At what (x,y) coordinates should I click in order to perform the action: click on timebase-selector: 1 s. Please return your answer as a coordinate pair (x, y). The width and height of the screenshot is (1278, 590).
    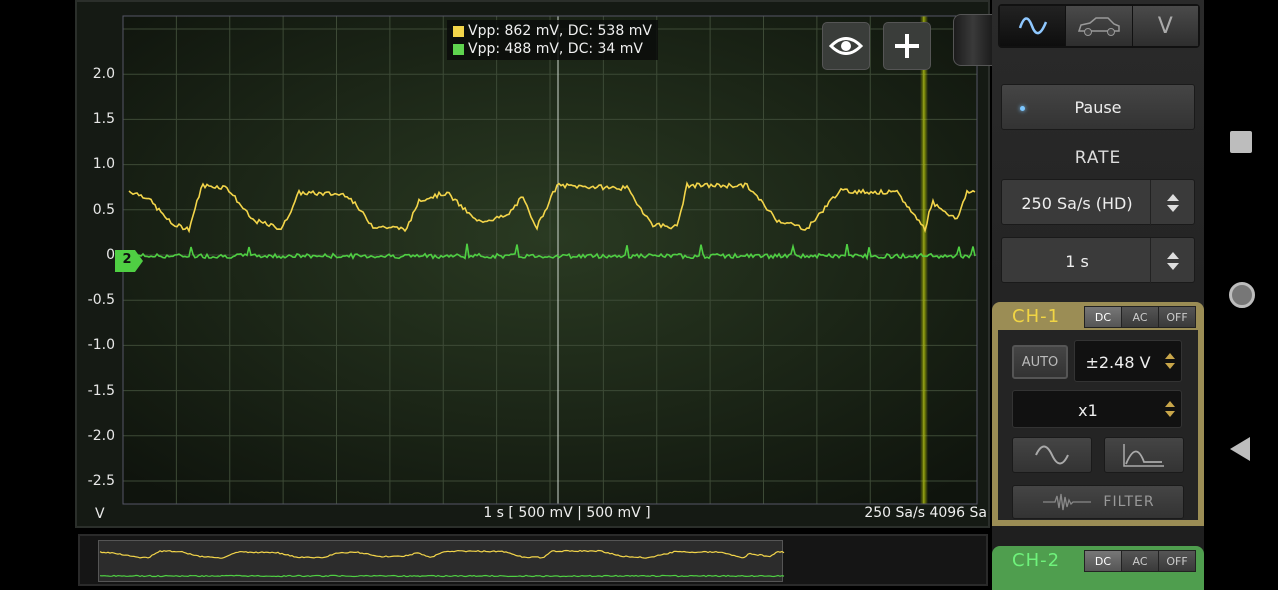
    Looking at the image, I should click on (1098, 260).